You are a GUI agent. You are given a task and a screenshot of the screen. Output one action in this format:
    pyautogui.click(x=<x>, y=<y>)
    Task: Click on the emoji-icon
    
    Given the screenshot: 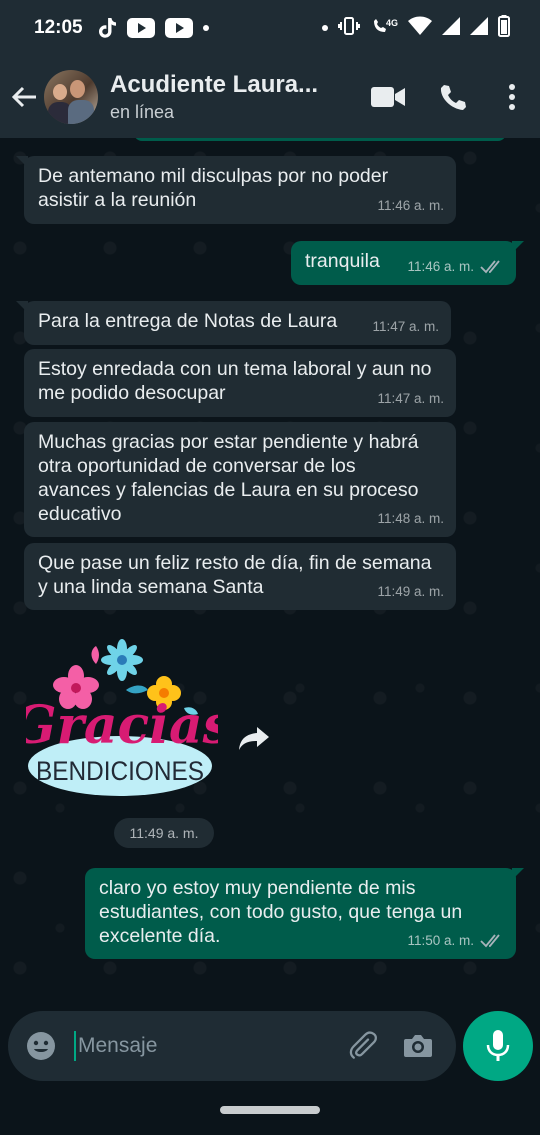 What is the action you would take?
    pyautogui.click(x=41, y=1046)
    